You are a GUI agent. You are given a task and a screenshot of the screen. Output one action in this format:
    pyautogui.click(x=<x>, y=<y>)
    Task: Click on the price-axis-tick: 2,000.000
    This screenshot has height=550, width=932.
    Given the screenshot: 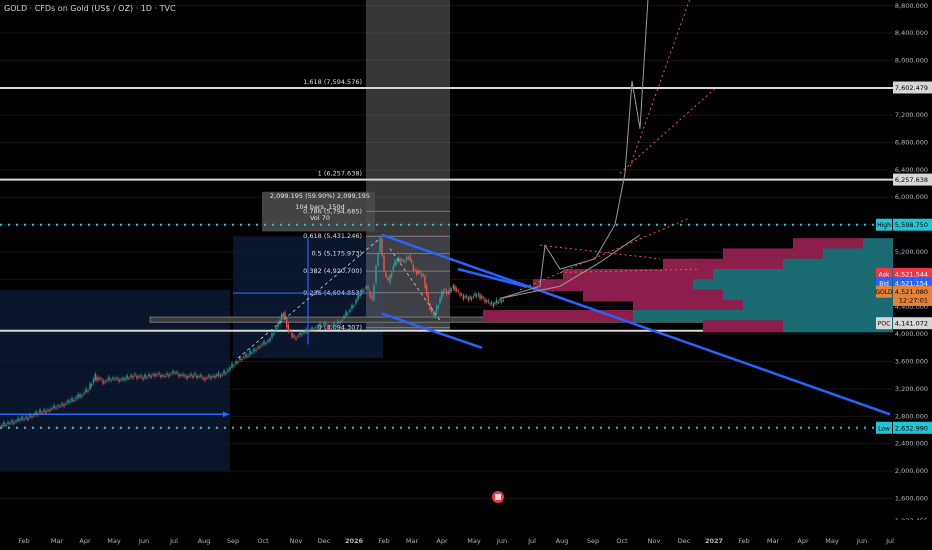 What is the action you would take?
    pyautogui.click(x=911, y=471)
    